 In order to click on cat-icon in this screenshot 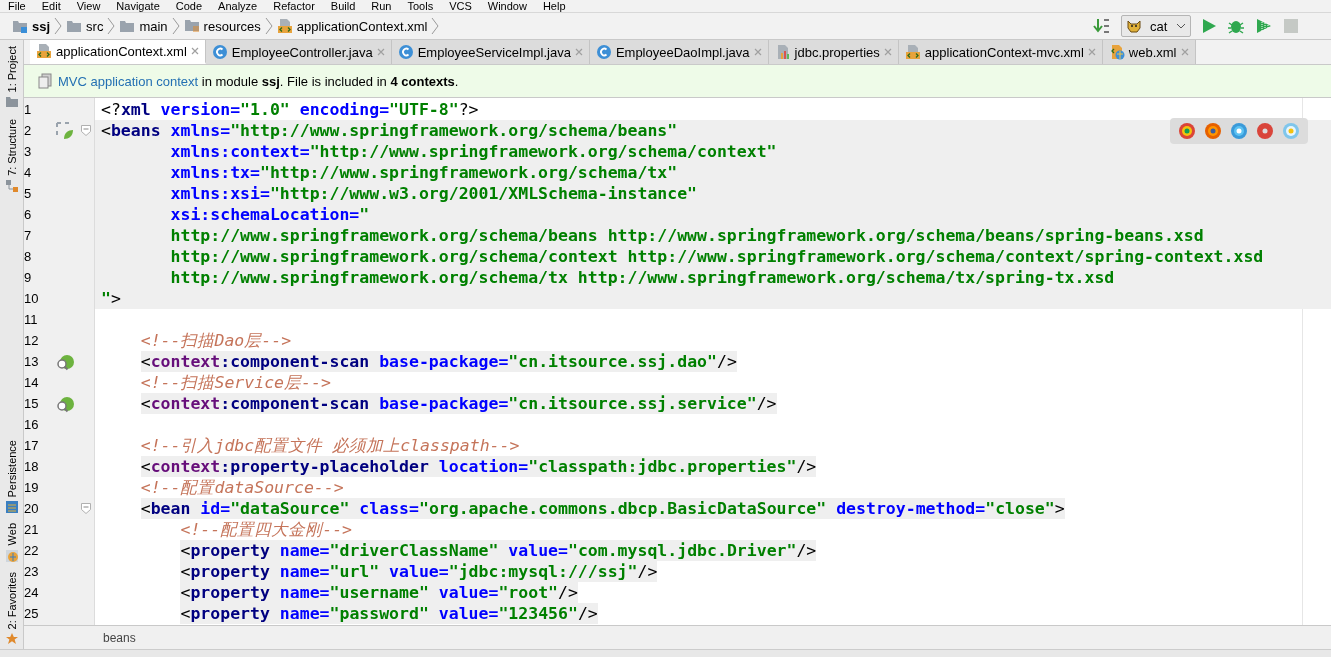, I will do `click(1135, 26)`.